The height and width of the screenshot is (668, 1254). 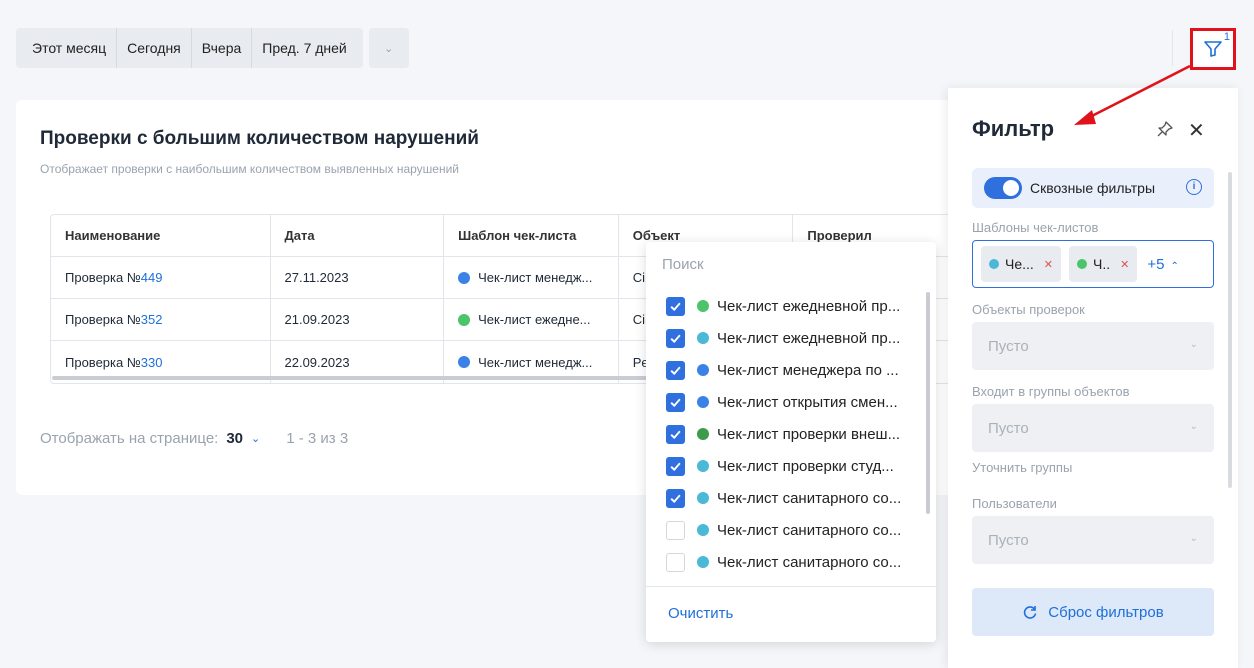 I want to click on refine-groups-link: Уточнить группы, so click(x=1022, y=467).